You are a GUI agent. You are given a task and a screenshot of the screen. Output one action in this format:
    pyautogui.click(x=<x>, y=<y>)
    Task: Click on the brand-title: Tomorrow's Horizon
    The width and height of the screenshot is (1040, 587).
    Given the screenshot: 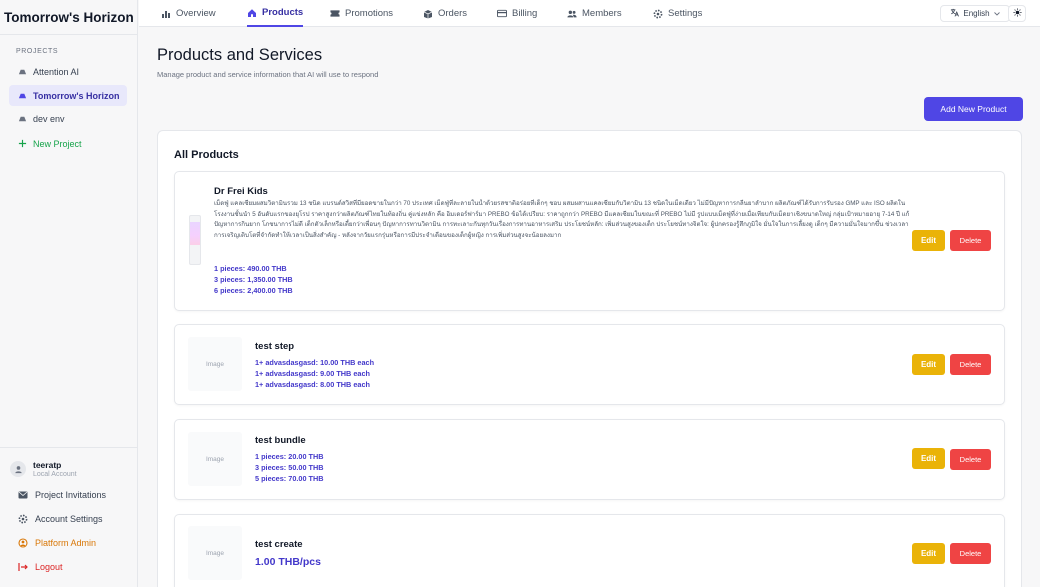 What is the action you would take?
    pyautogui.click(x=69, y=17)
    